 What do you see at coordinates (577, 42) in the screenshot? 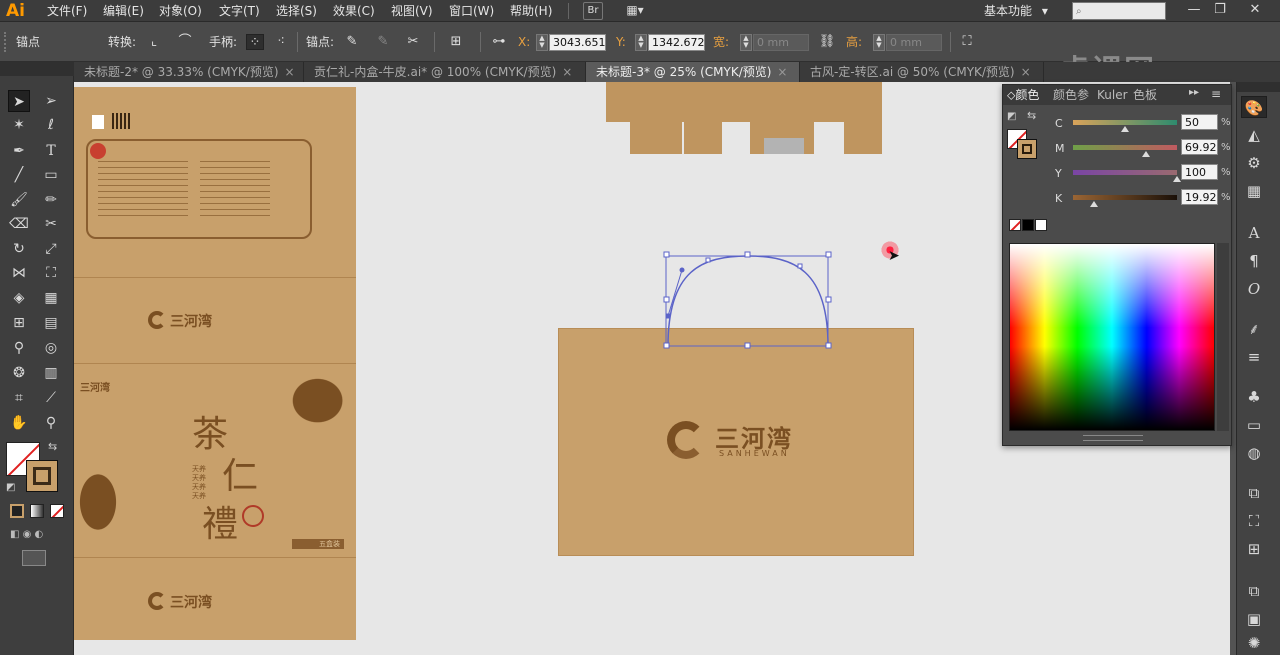
I see `x-field: 3043.651` at bounding box center [577, 42].